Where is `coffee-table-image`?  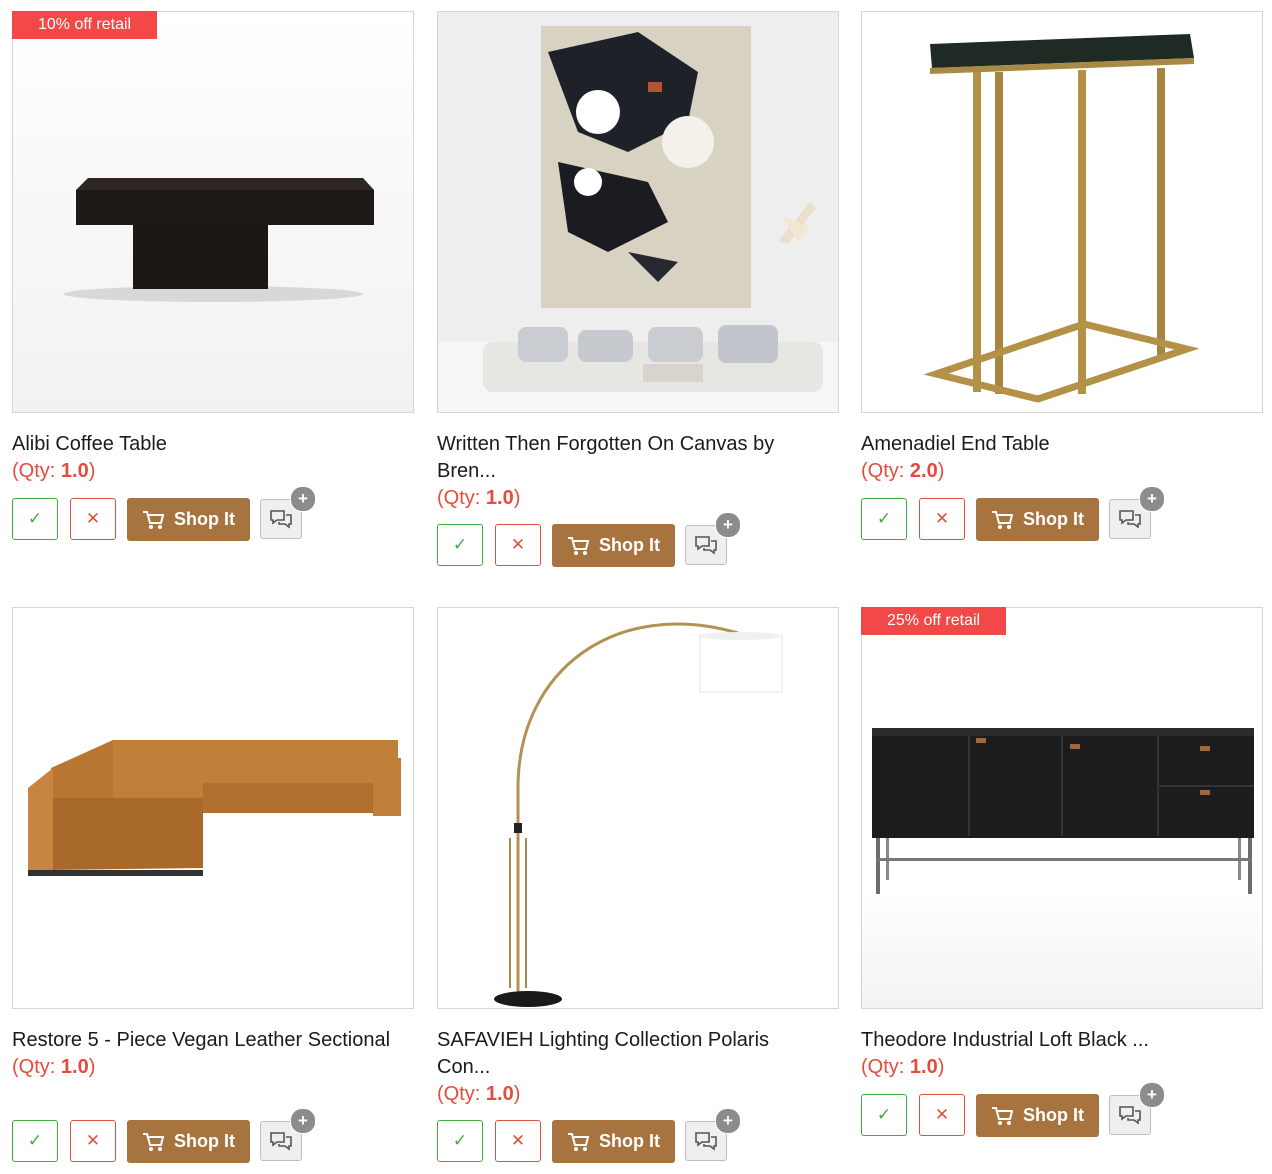 coffee-table-image is located at coordinates (218, 240).